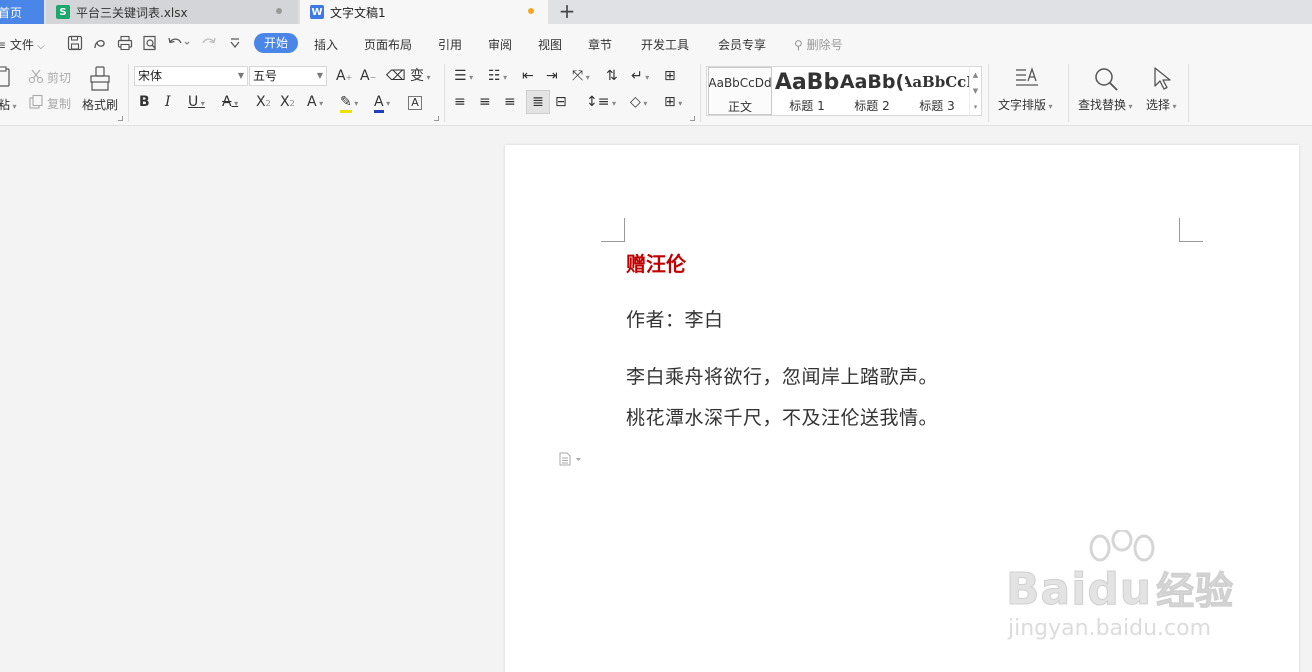 The image size is (1312, 672). I want to click on print-icon, so click(125, 43).